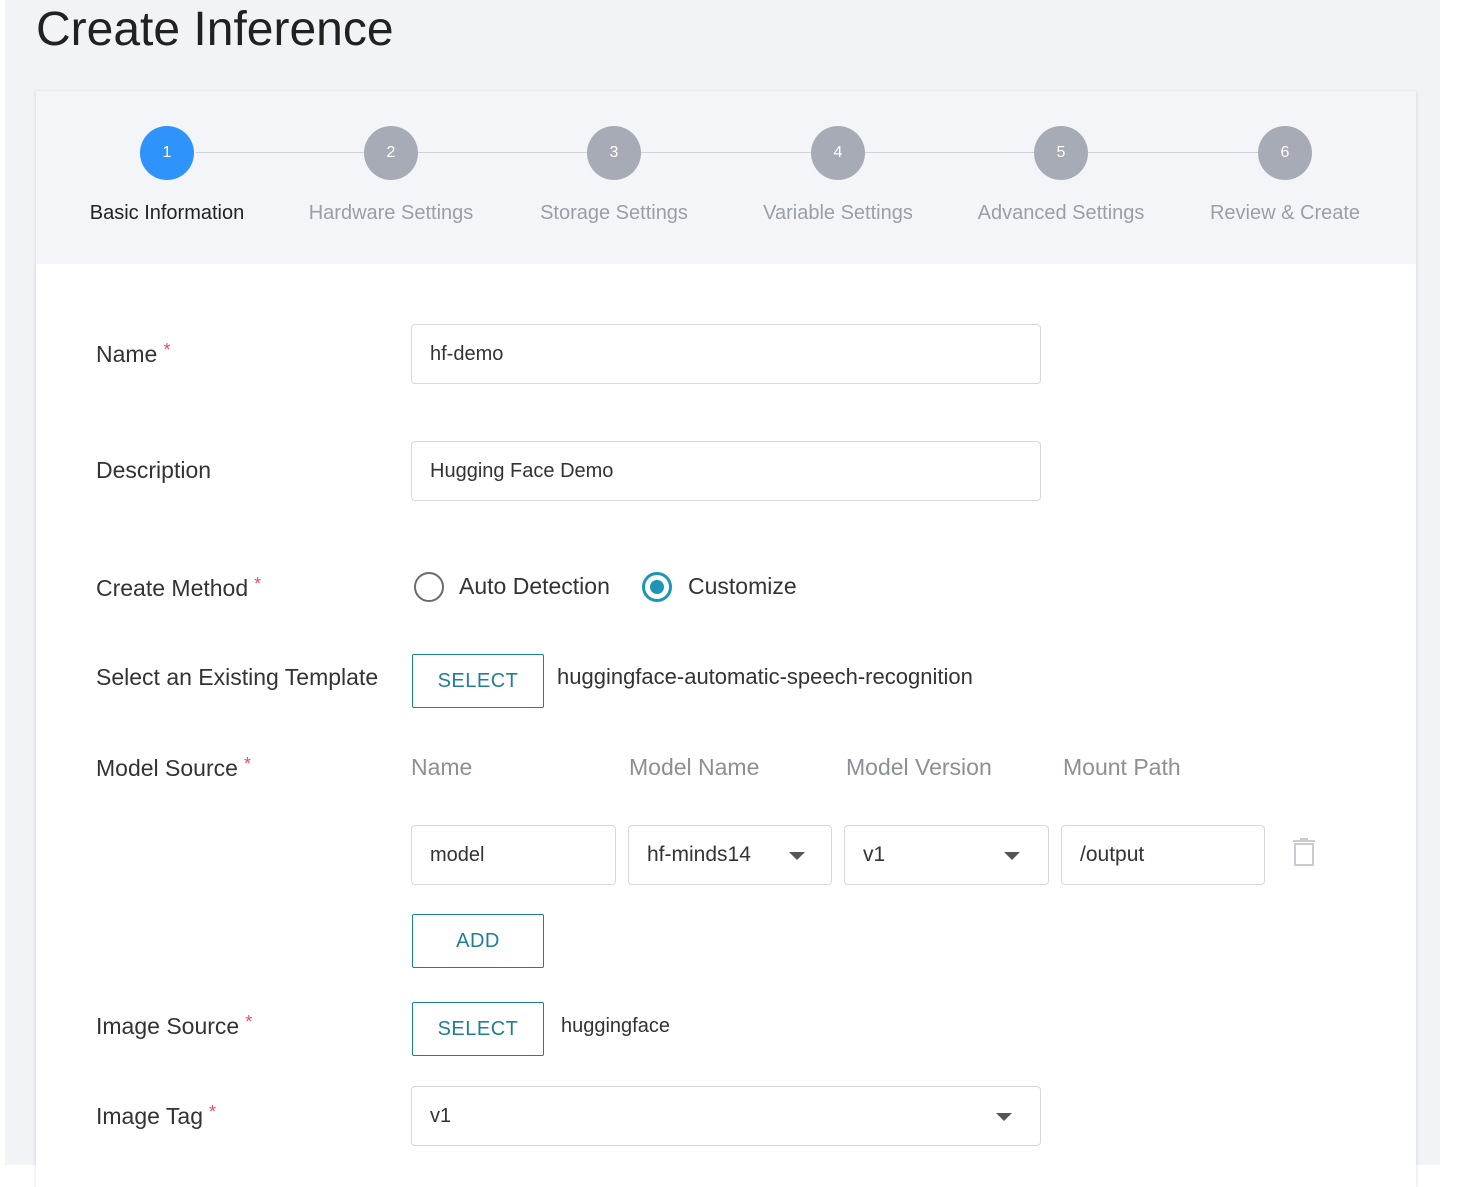 This screenshot has width=1459, height=1187. What do you see at coordinates (699, 854) in the screenshot?
I see `model-name-select-value: hf-minds14` at bounding box center [699, 854].